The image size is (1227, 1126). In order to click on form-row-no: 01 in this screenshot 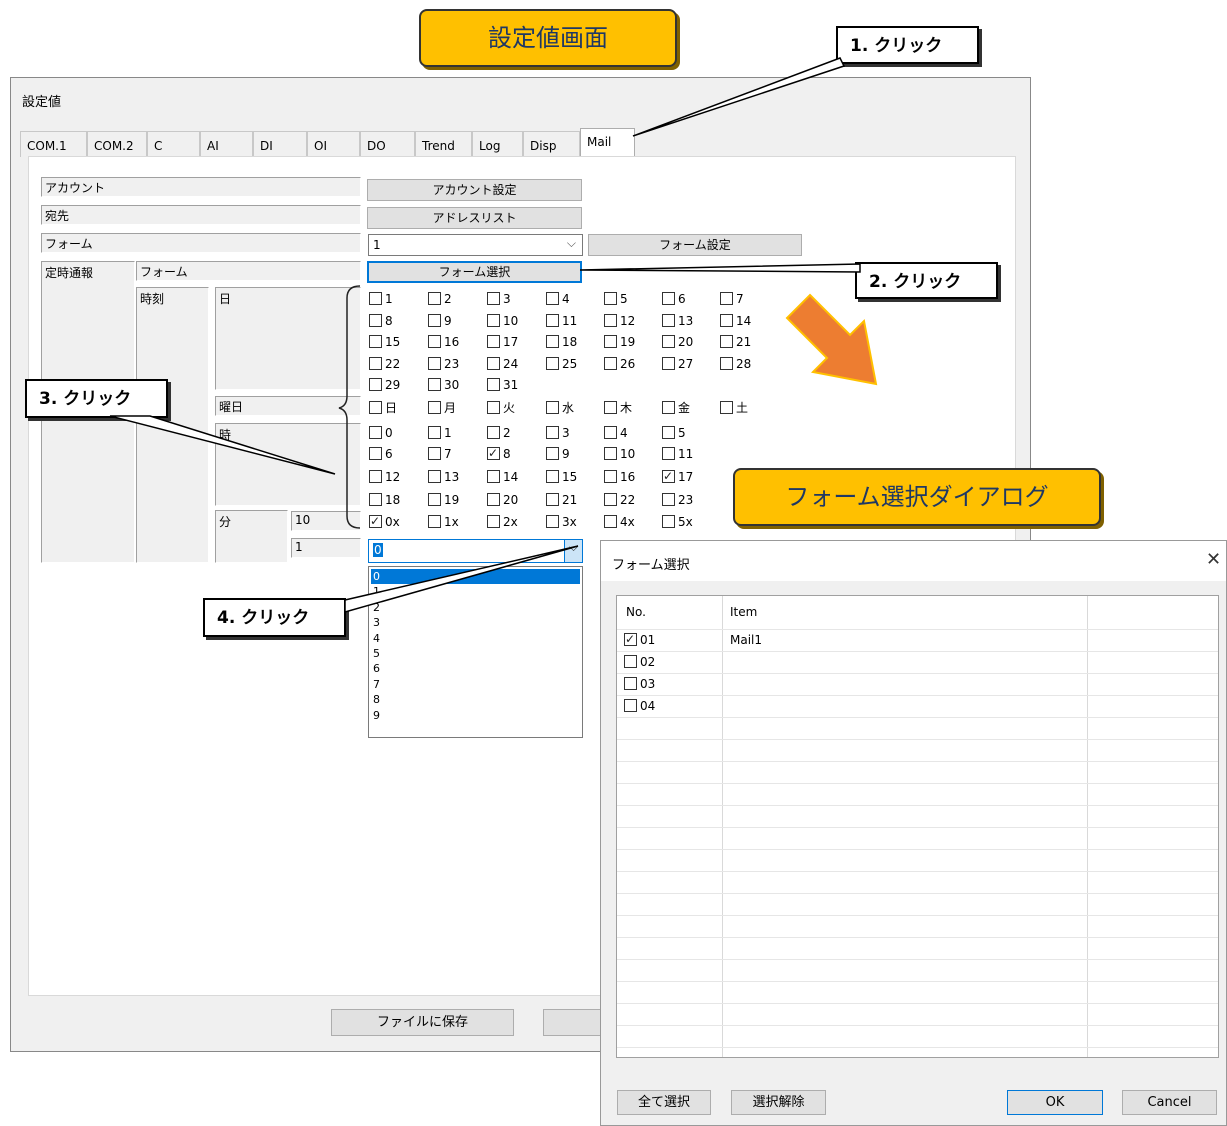, I will do `click(648, 640)`.